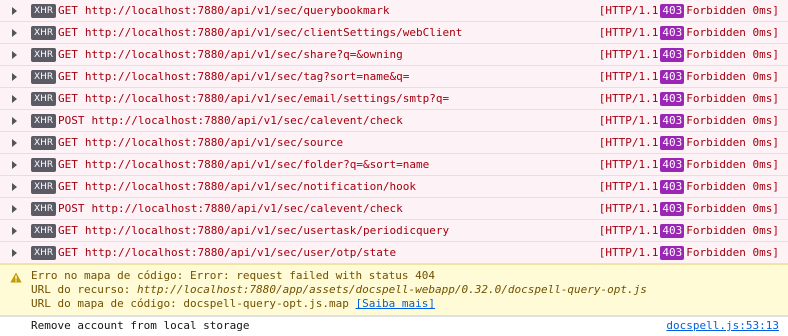  What do you see at coordinates (214, 142) in the screenshot?
I see `request-url: http://localhost:7880/api/v1/sec/source` at bounding box center [214, 142].